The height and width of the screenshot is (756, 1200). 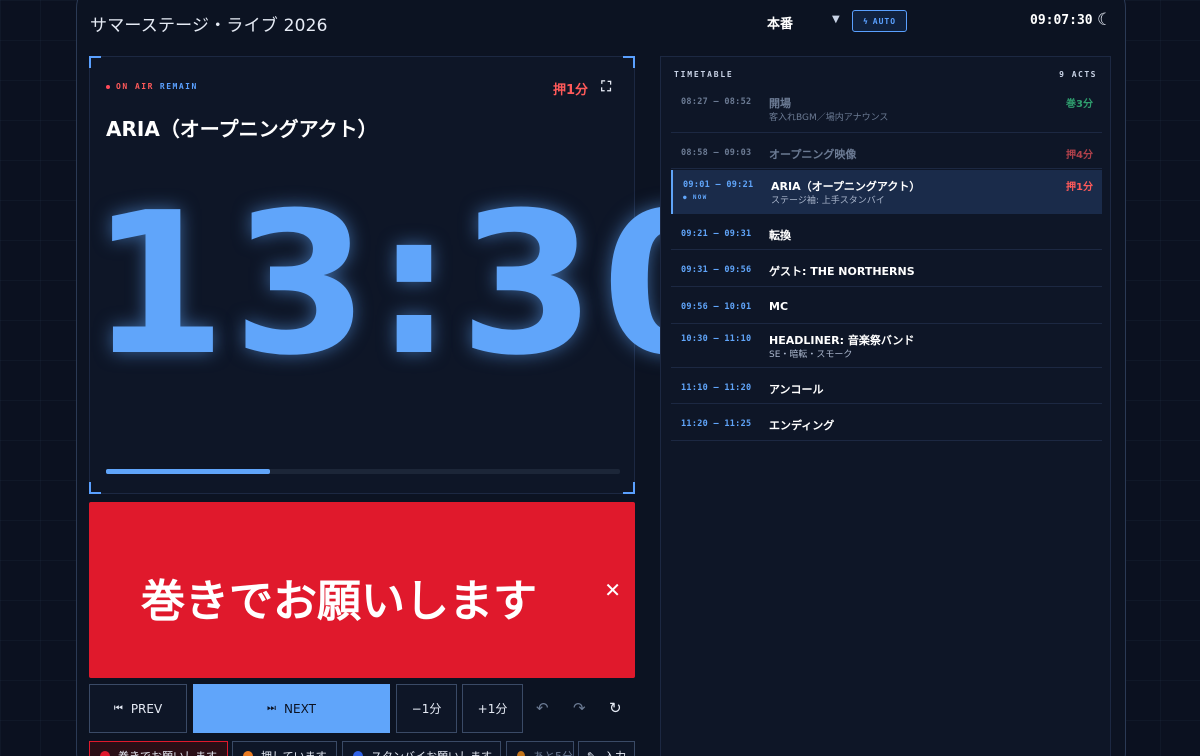 I want to click on row-name: ゲスト: THE NORTHERNS, so click(x=842, y=271).